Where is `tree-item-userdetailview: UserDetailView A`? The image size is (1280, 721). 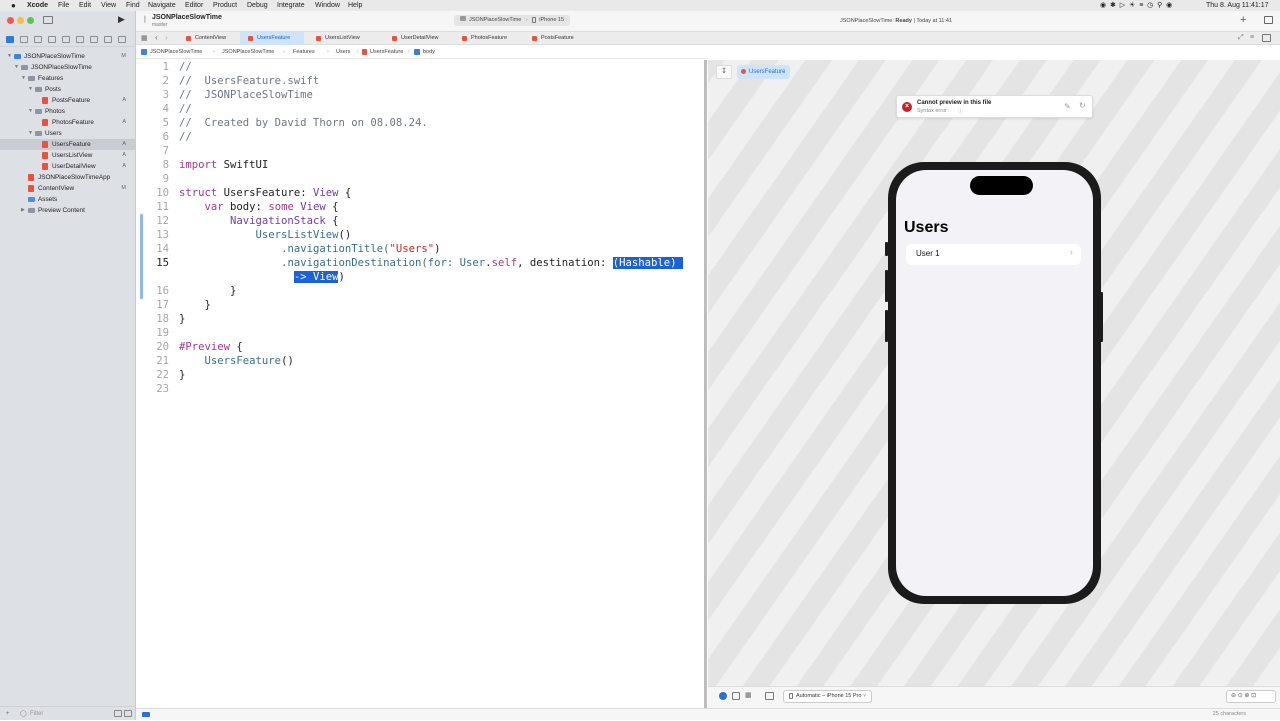
tree-item-userdetailview: UserDetailView A is located at coordinates (68, 166).